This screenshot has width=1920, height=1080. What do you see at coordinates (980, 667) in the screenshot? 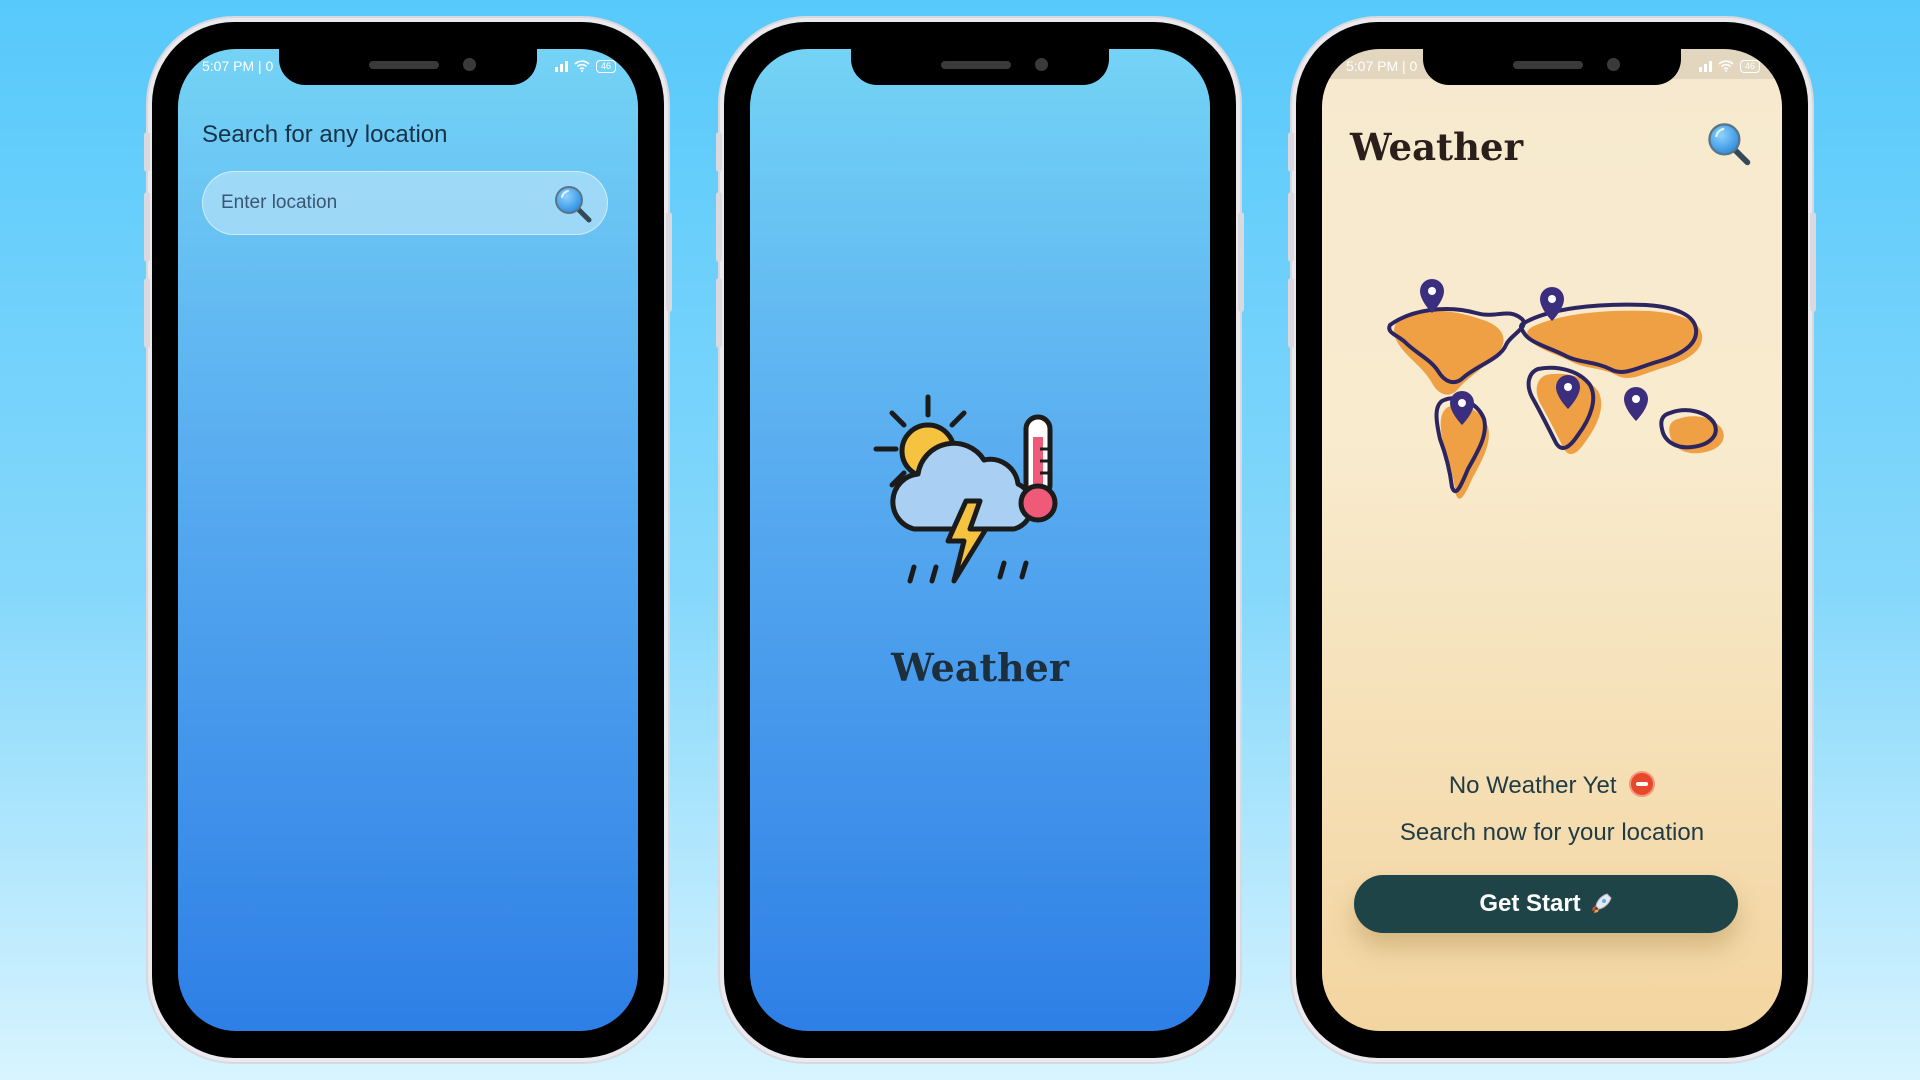
I see `app-name: Weather` at bounding box center [980, 667].